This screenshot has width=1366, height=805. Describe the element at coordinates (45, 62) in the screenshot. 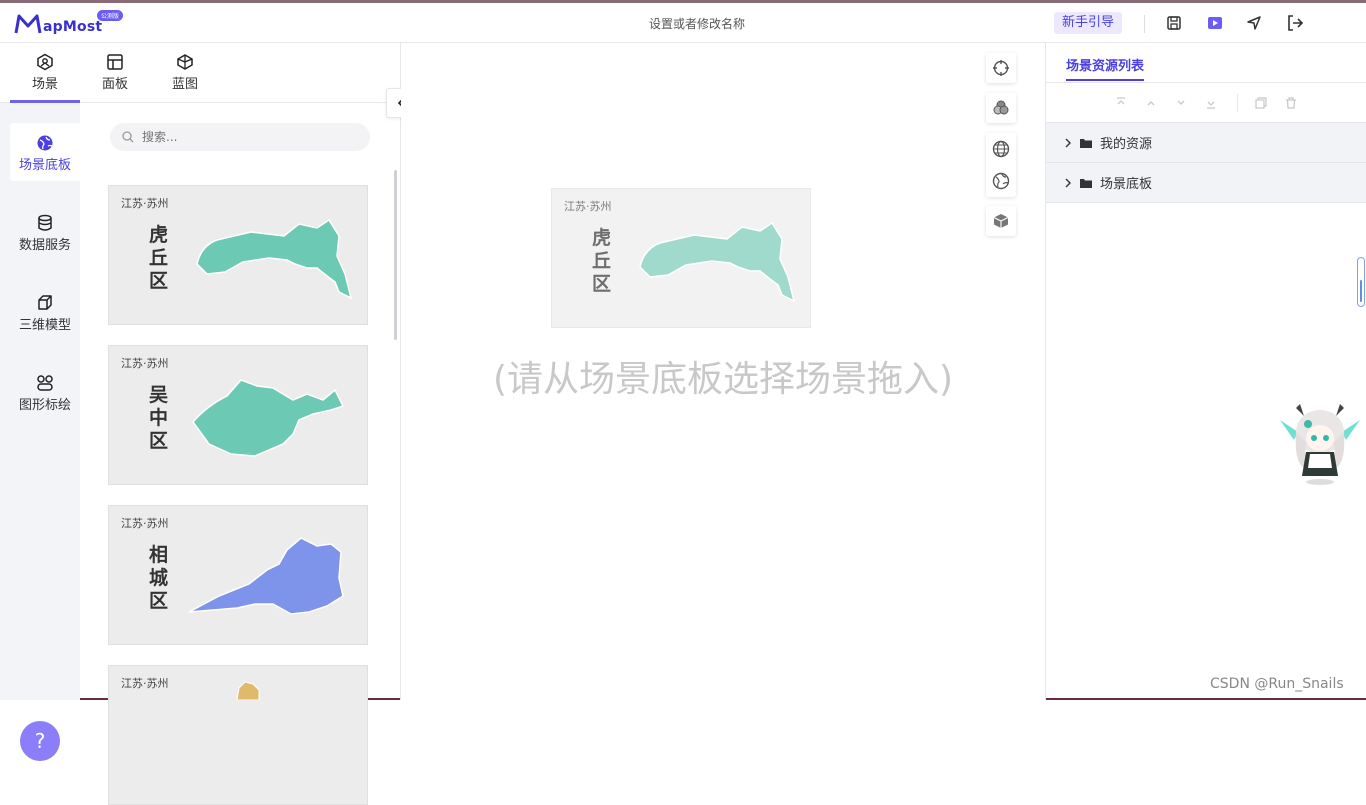

I see `scene-icon` at that location.